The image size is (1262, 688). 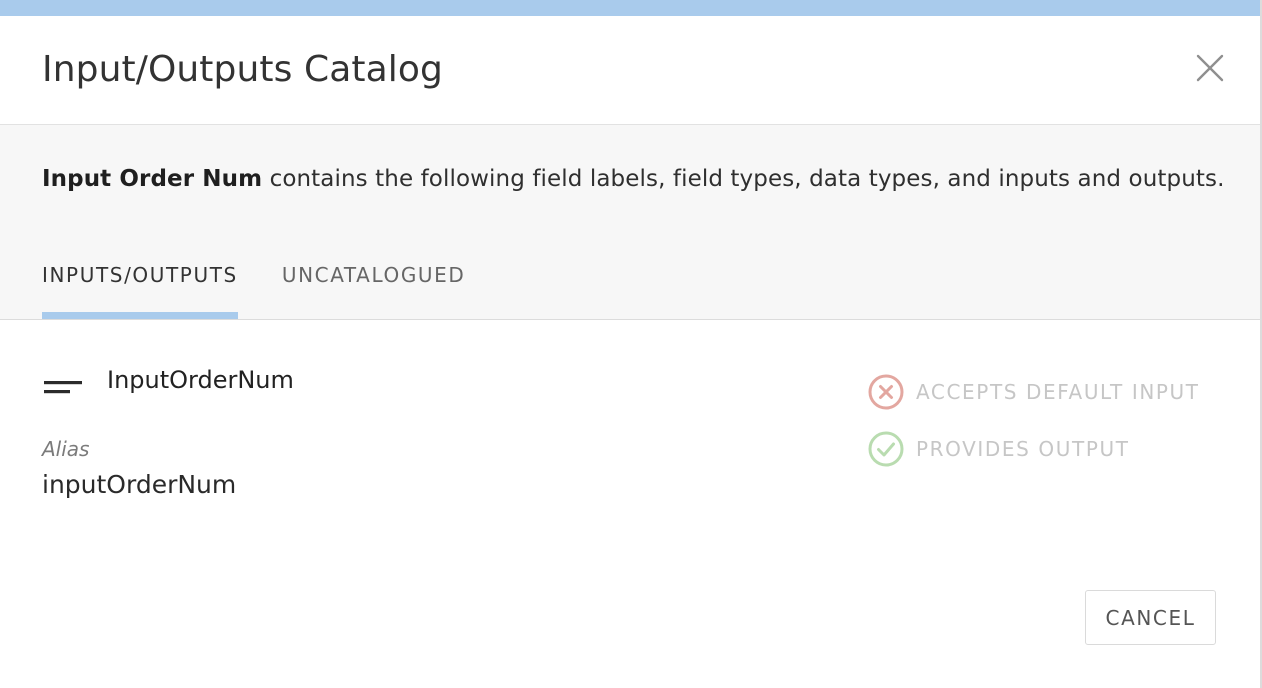 I want to click on capability-accepts-default-input: ACCEPTS DEFAULT INPUT, so click(x=1034, y=392).